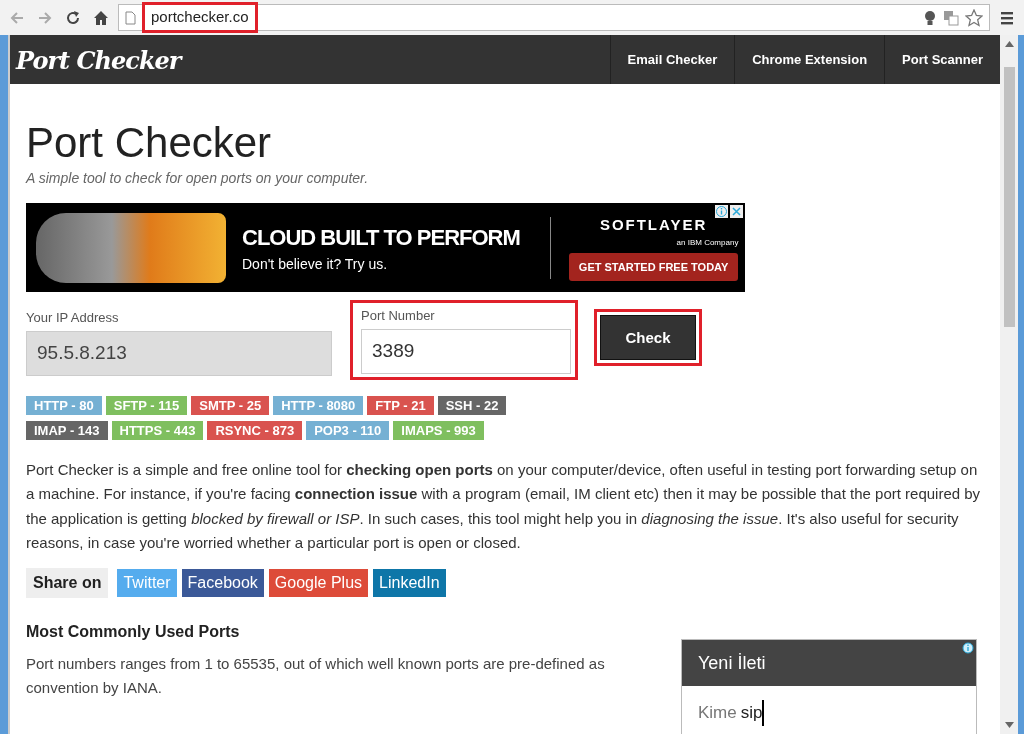 The width and height of the screenshot is (1024, 734). What do you see at coordinates (315, 264) in the screenshot?
I see `ad-tagline: Don't believe it? Try us.` at bounding box center [315, 264].